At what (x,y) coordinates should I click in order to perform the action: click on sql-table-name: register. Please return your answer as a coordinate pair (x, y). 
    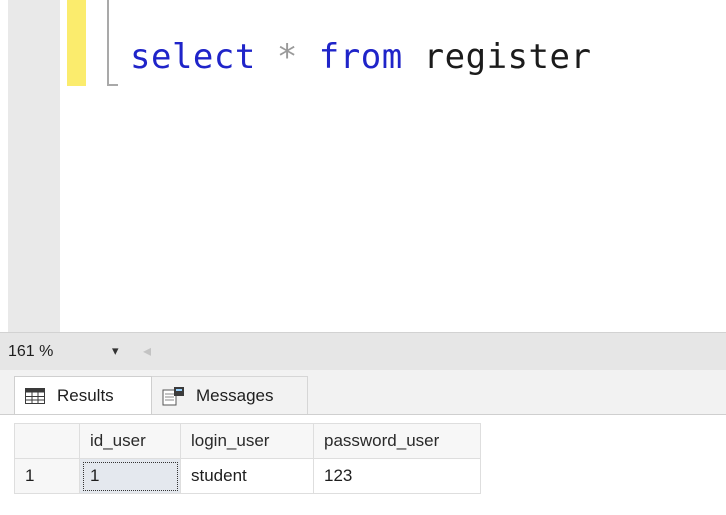
    Looking at the image, I should click on (507, 57).